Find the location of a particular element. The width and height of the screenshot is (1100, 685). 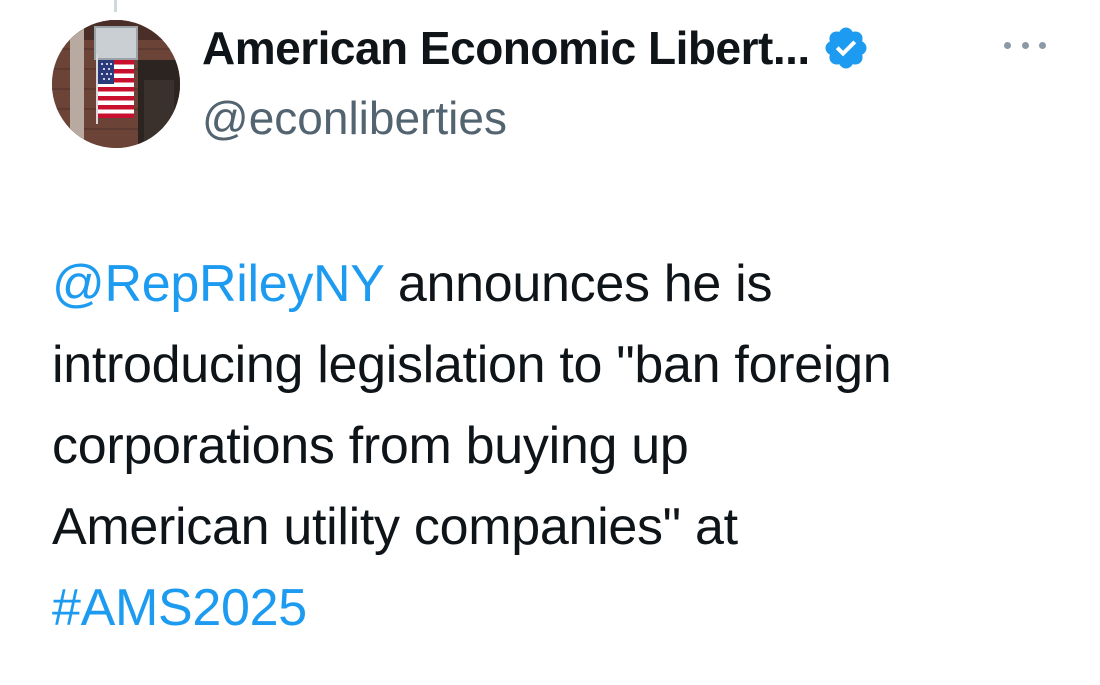

thread-connector-line is located at coordinates (115, 6).